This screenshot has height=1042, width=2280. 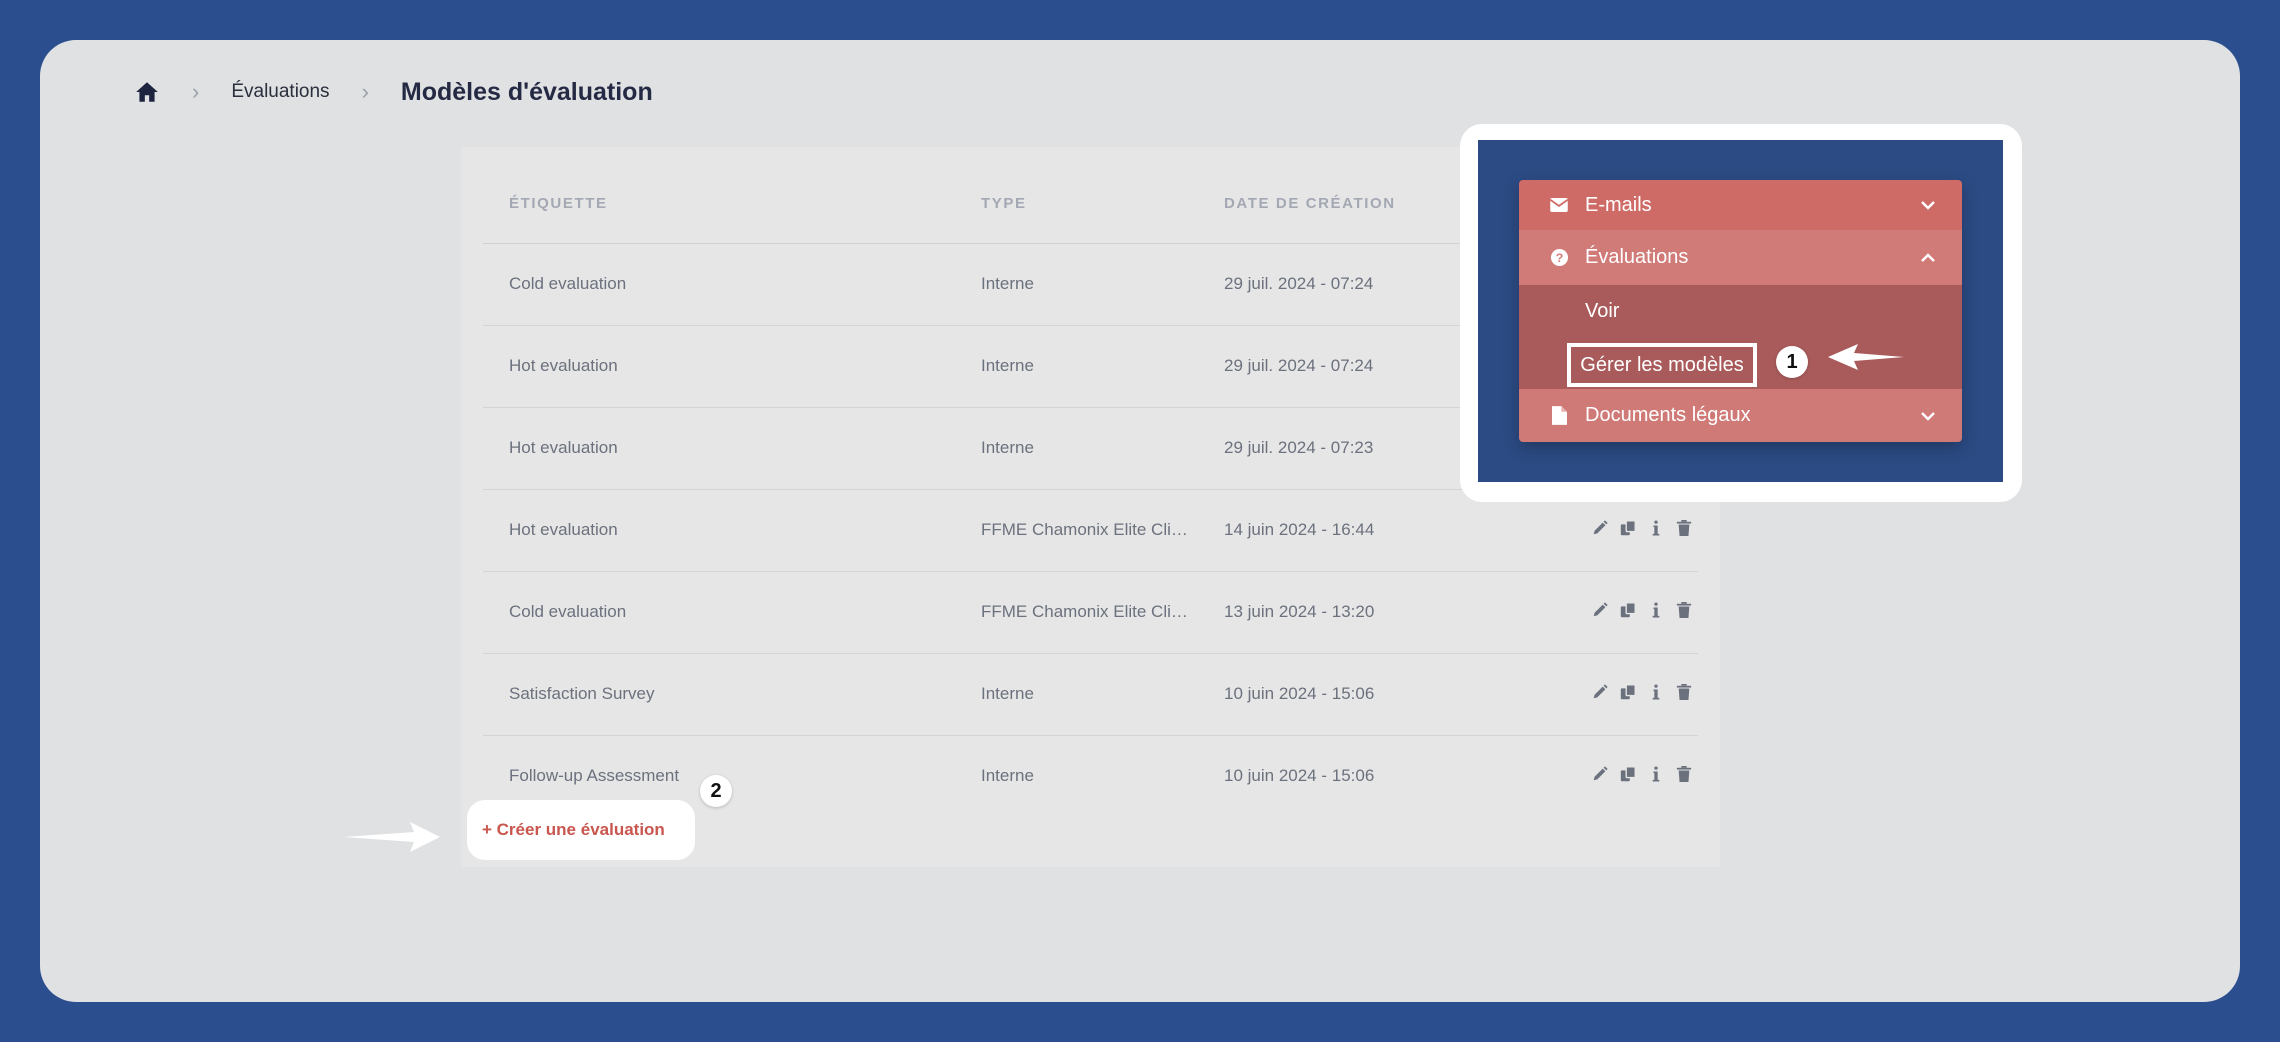 I want to click on create-evaluation-button: + Créer une évaluation, so click(x=581, y=830).